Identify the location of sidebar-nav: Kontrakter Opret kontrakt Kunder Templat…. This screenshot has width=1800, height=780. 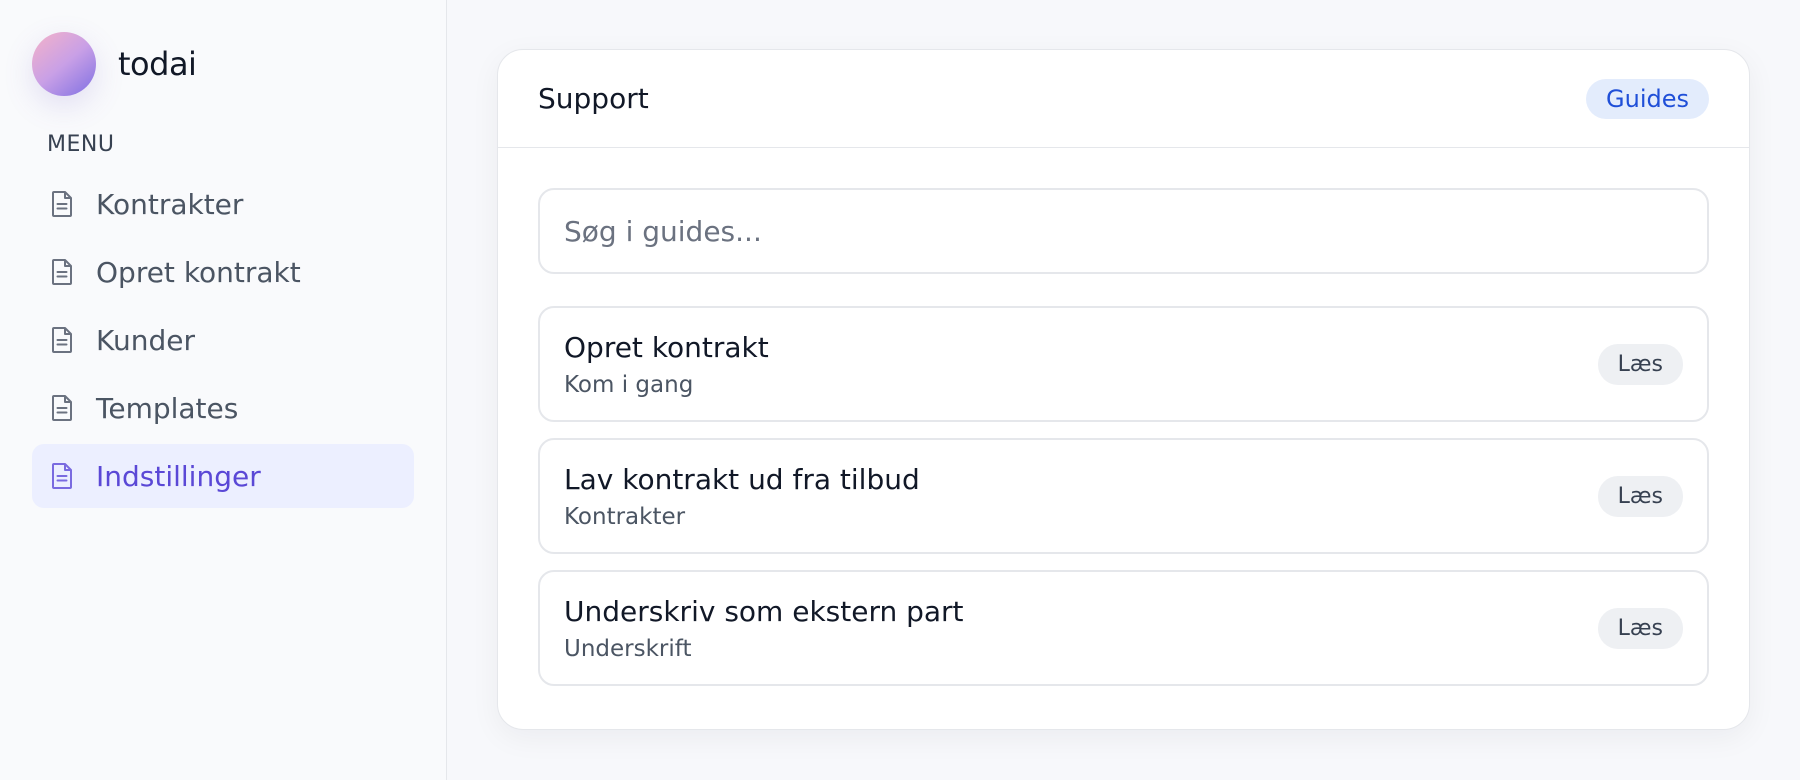
(223, 340).